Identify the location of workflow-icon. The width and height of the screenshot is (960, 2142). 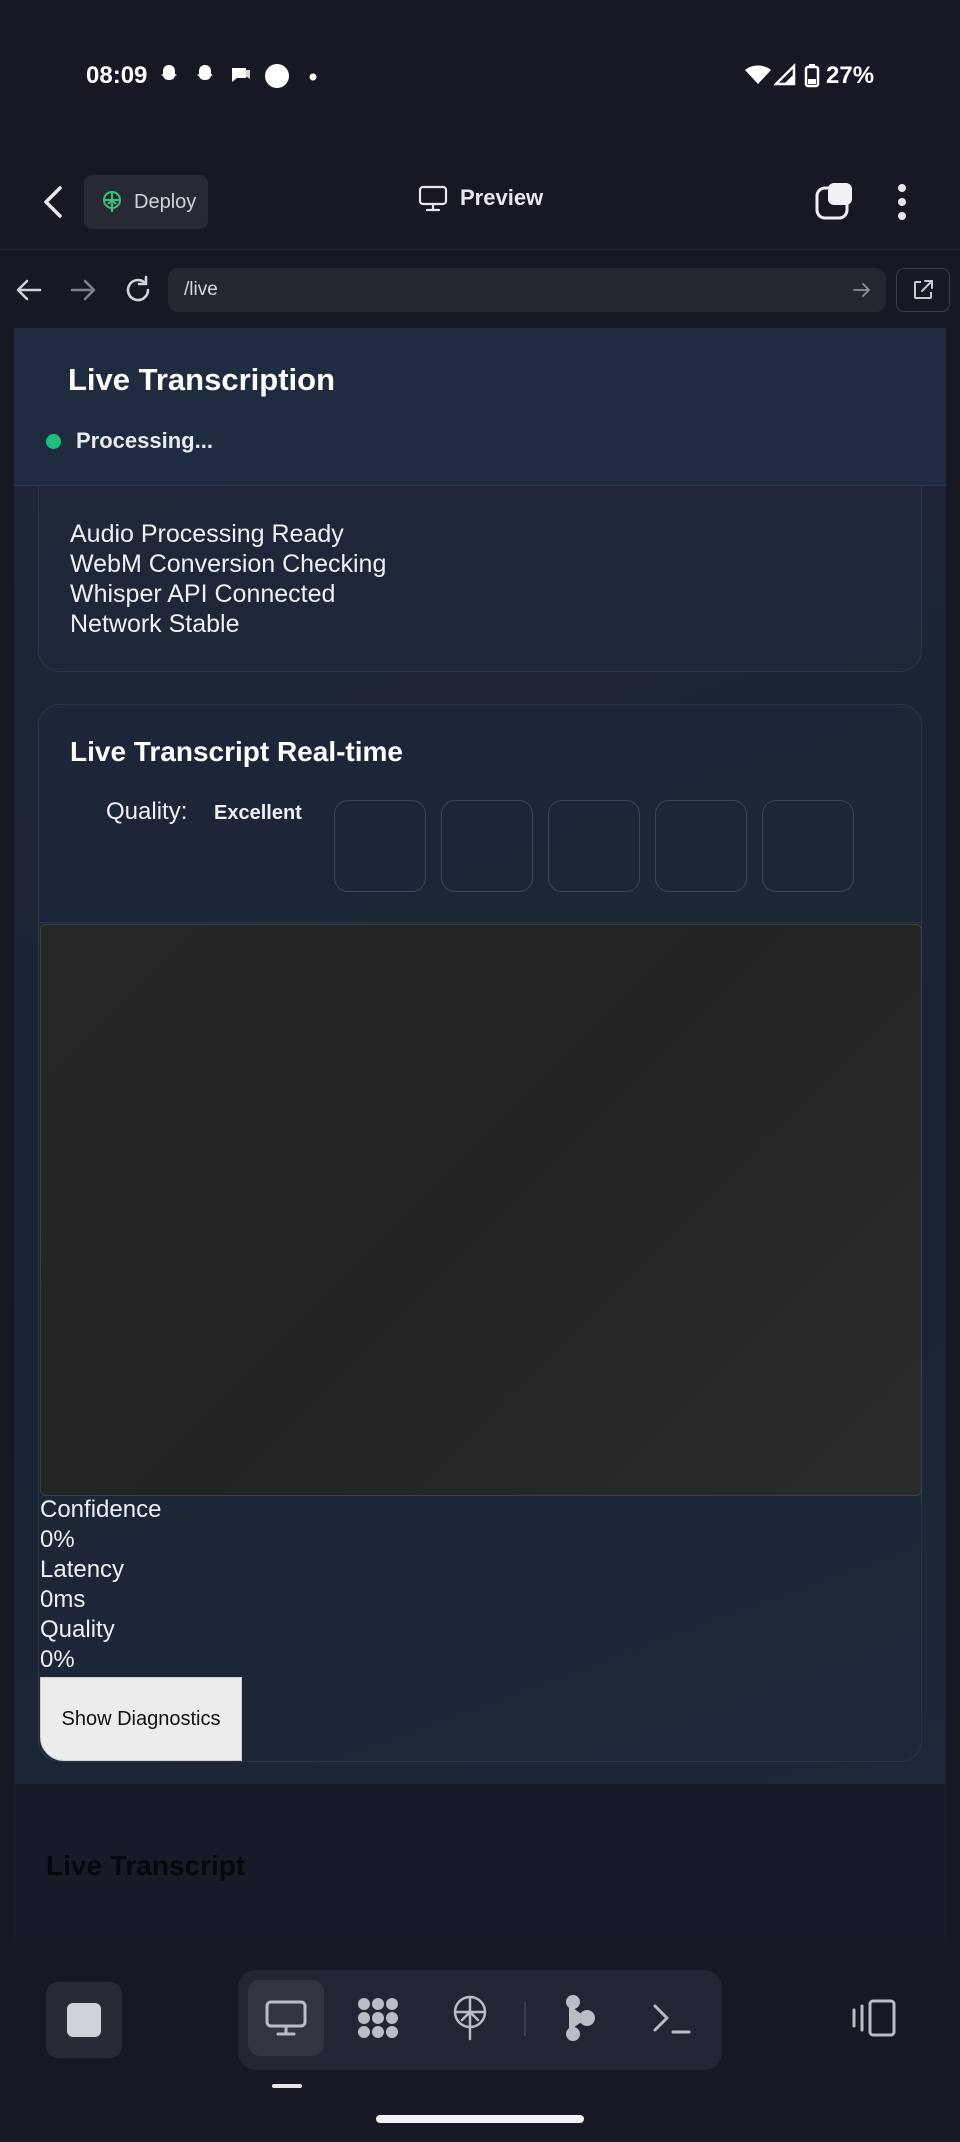
(580, 2018).